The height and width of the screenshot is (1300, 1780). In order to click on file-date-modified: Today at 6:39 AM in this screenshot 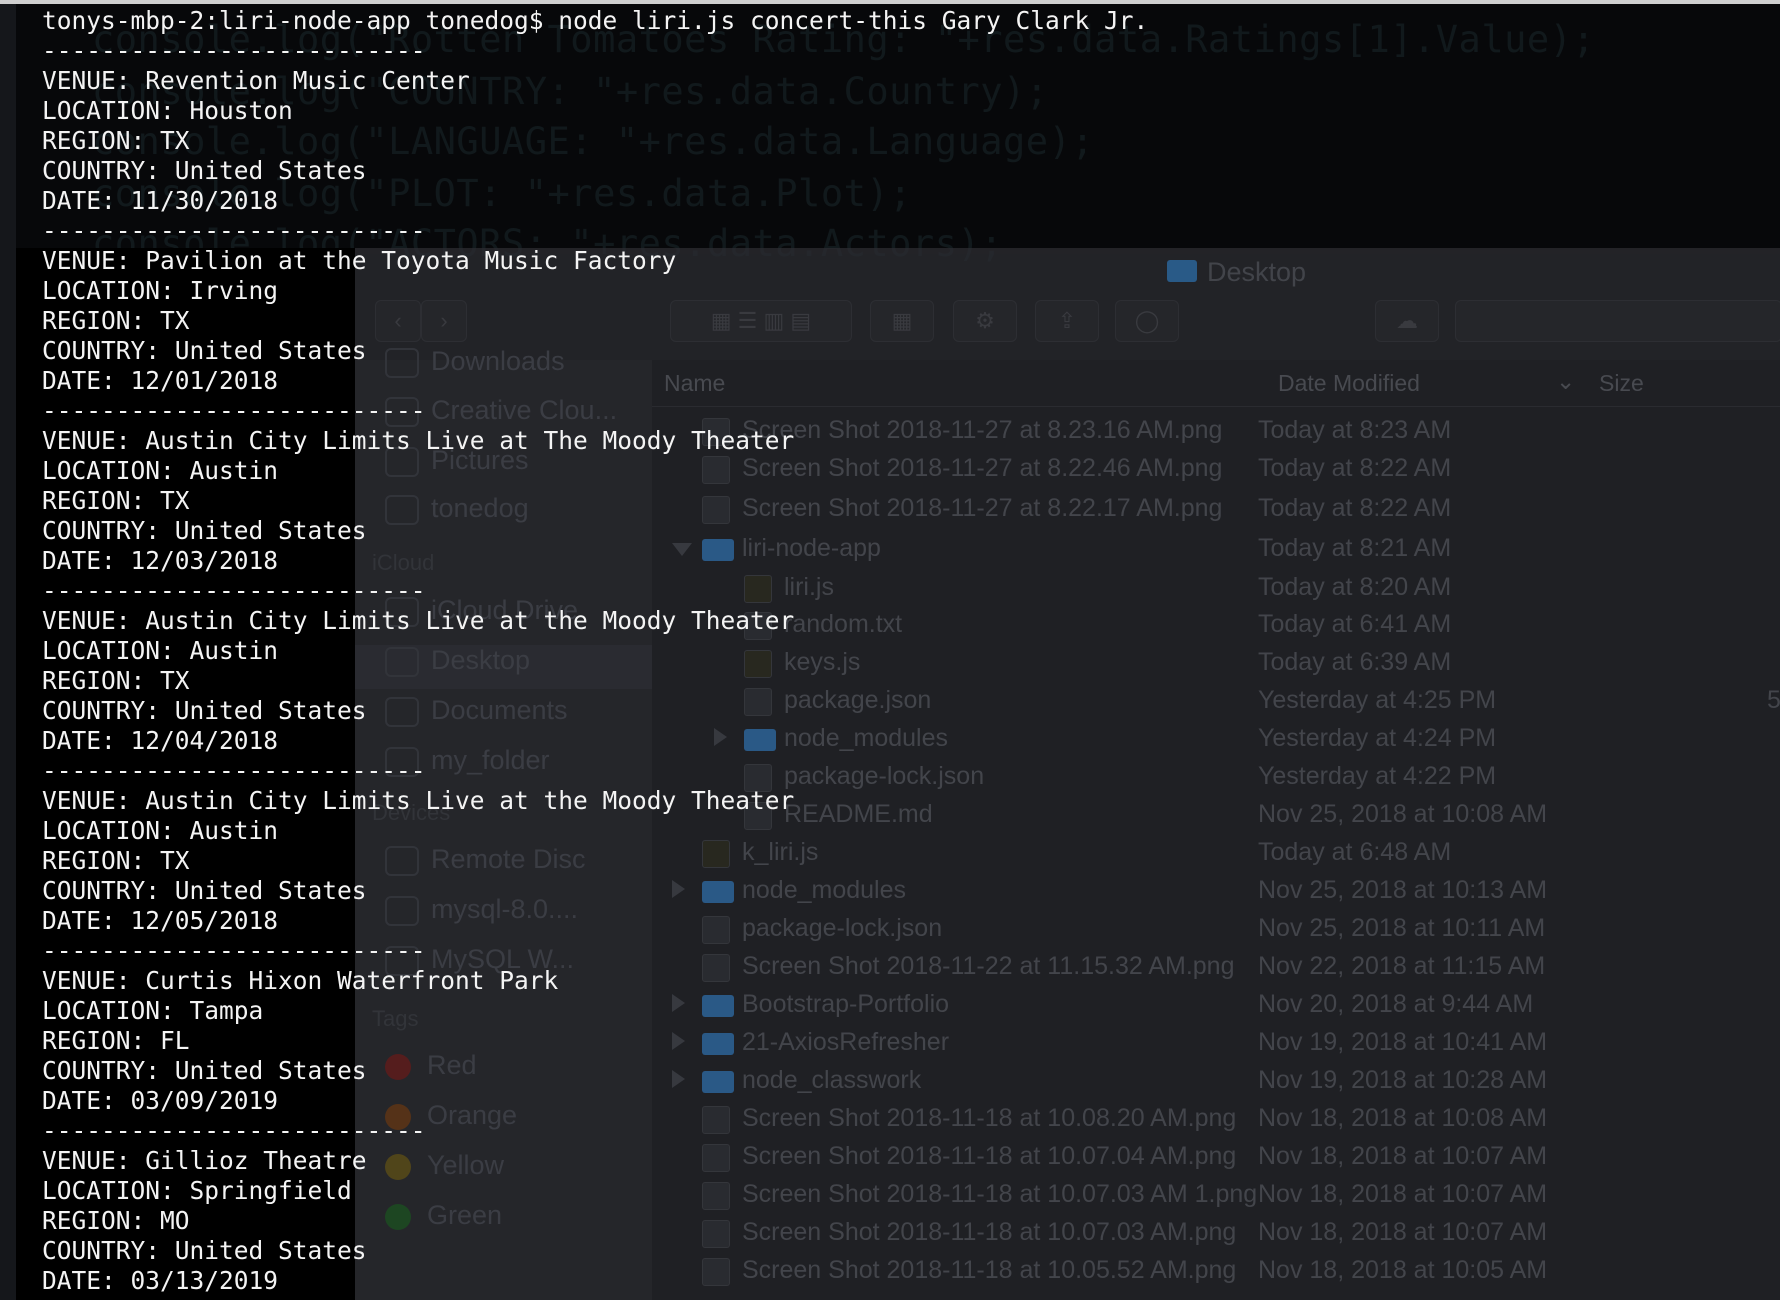, I will do `click(1355, 662)`.